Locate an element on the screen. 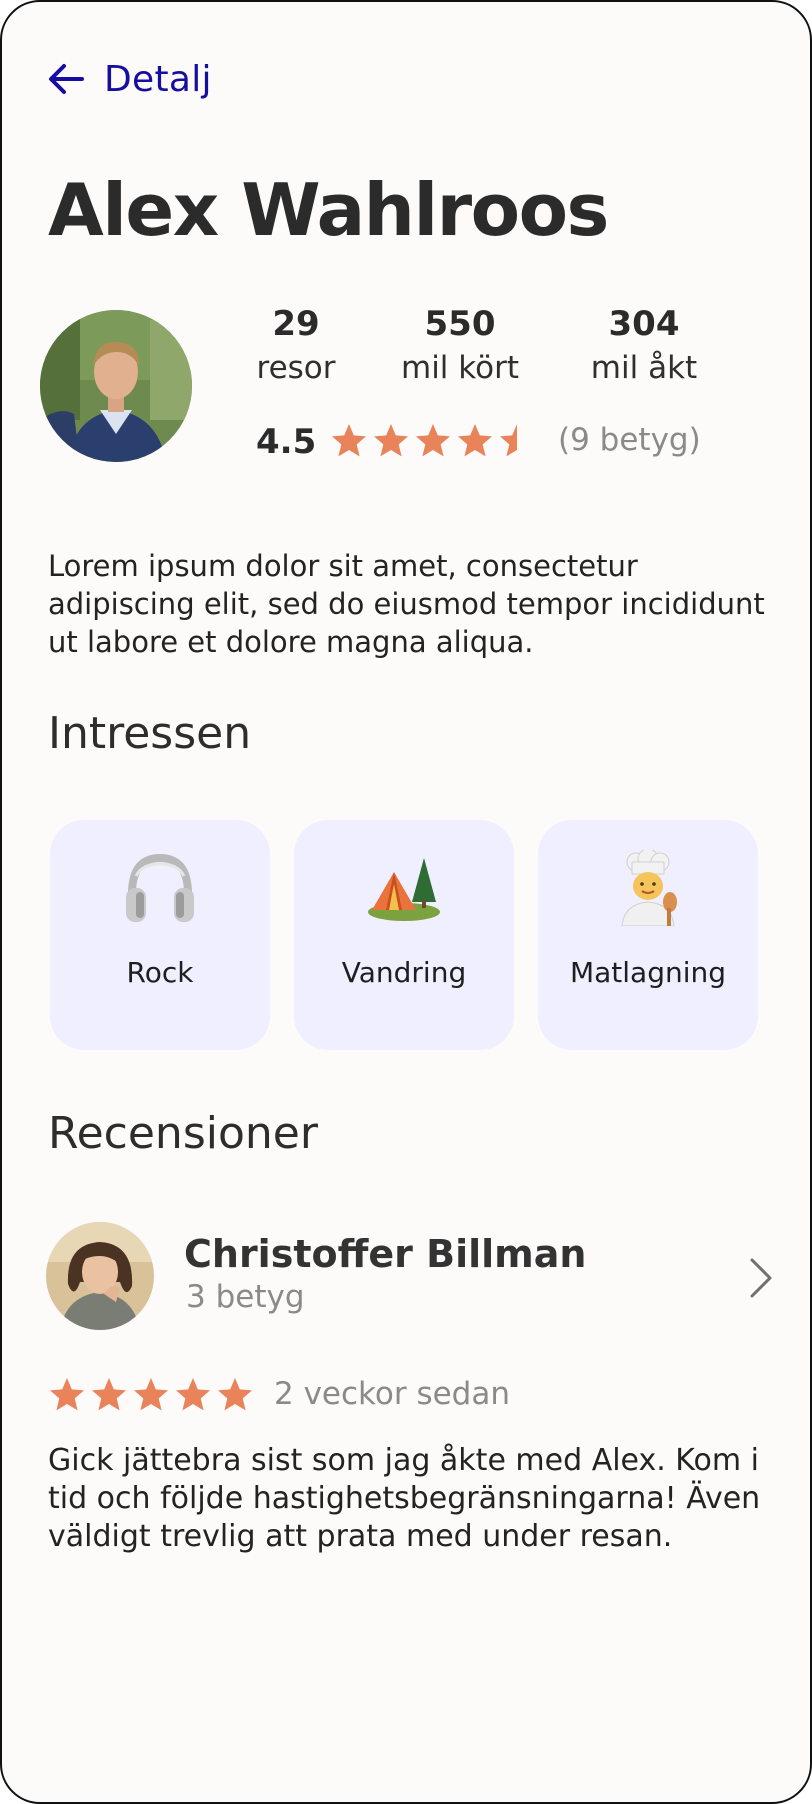 This screenshot has height=1804, width=812. interest-card-rock: Rock is located at coordinates (160, 935).